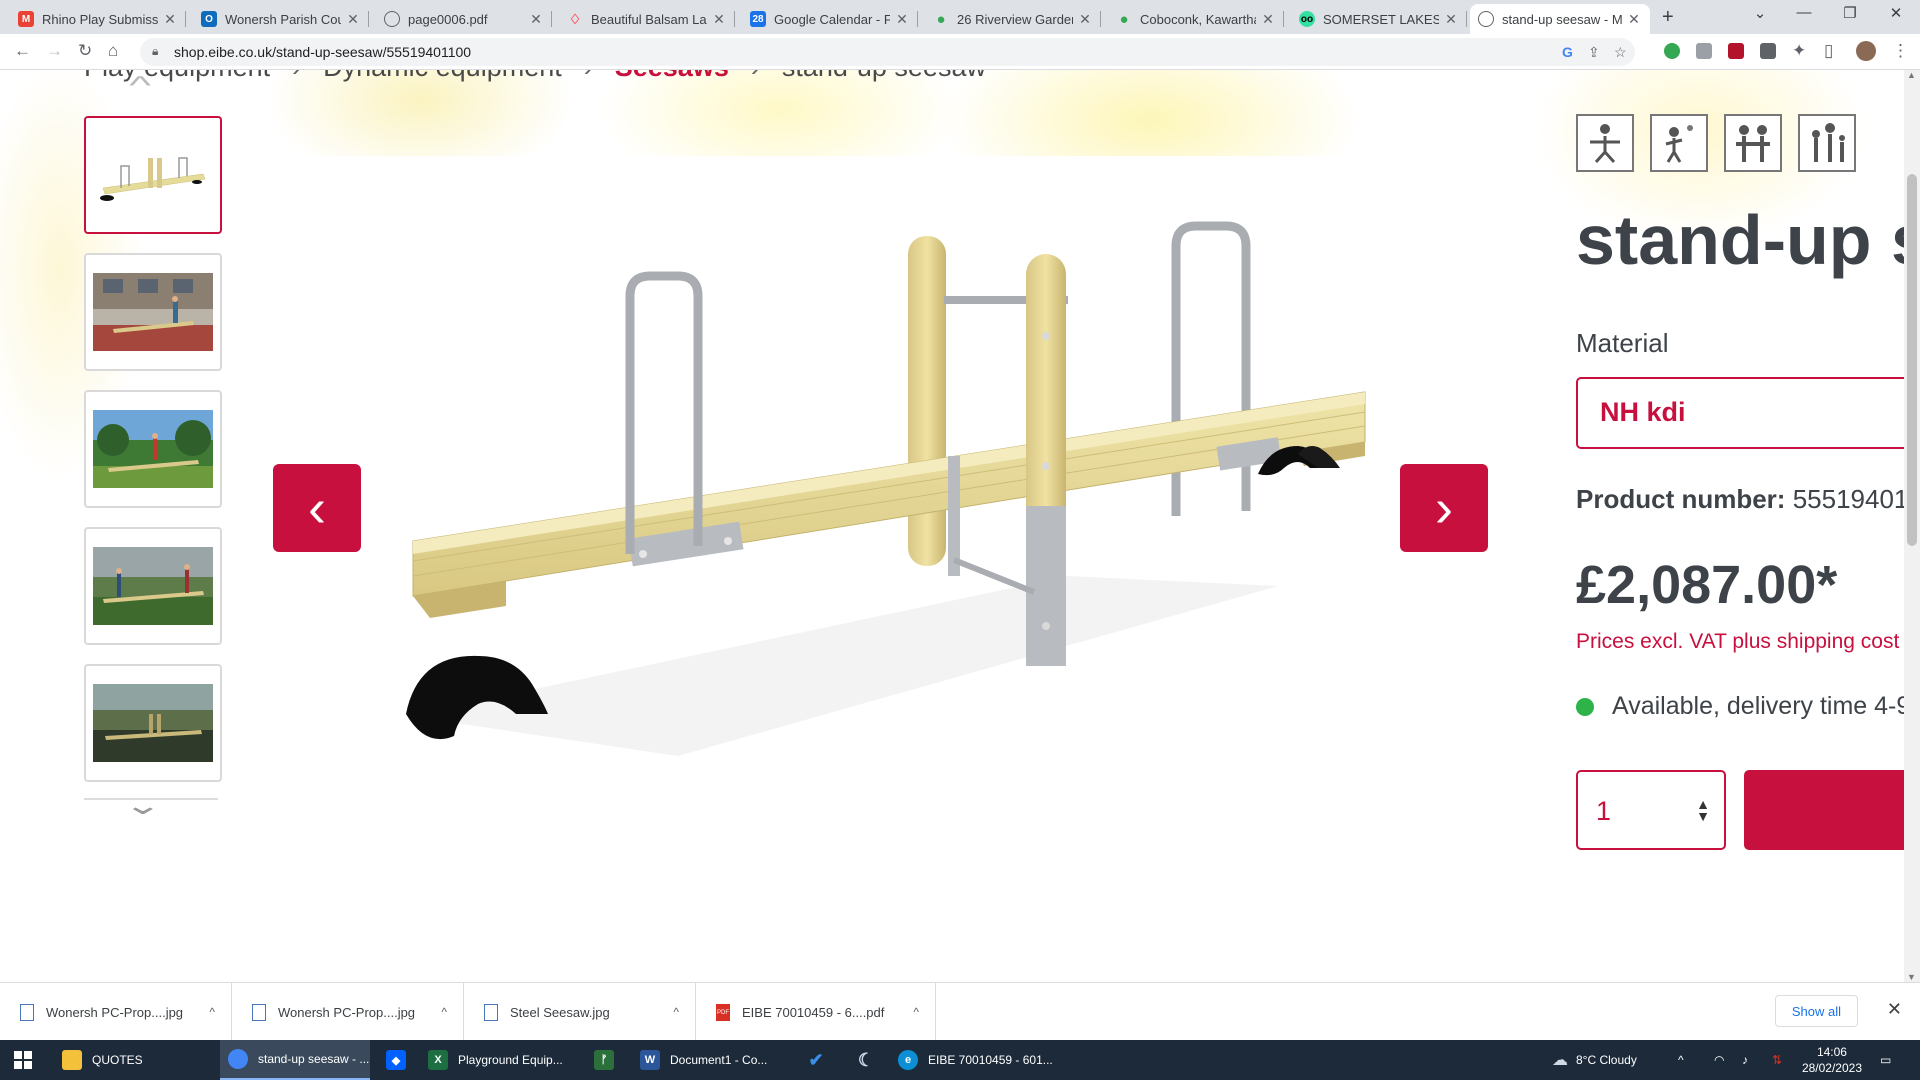  Describe the element at coordinates (22, 51) in the screenshot. I see `back-arrow-icon: ←` at that location.